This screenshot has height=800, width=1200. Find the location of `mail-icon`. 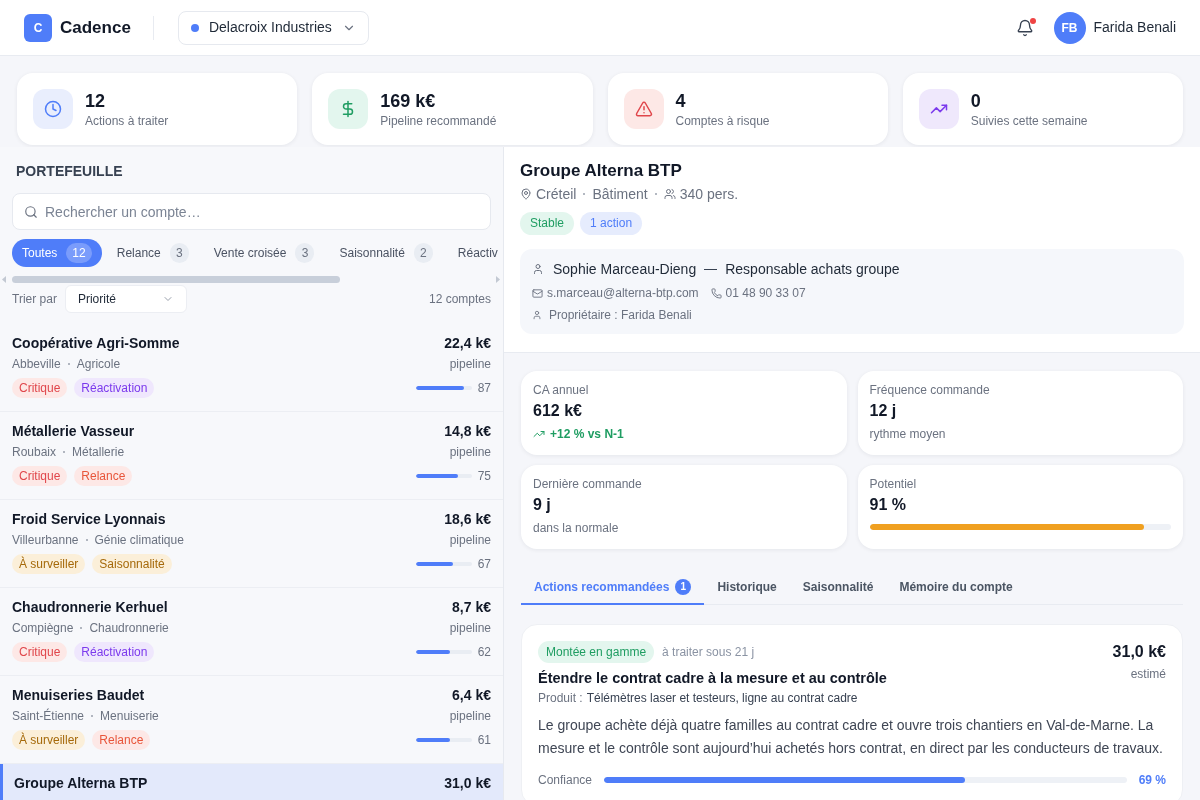

mail-icon is located at coordinates (537, 293).